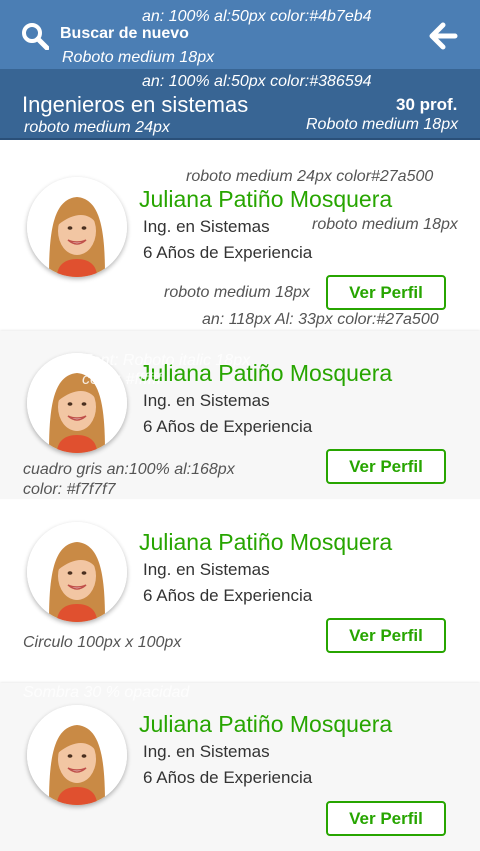 The width and height of the screenshot is (480, 851). Describe the element at coordinates (102, 642) in the screenshot. I see `annotation-circle: Circulo 100px x 100px` at that location.